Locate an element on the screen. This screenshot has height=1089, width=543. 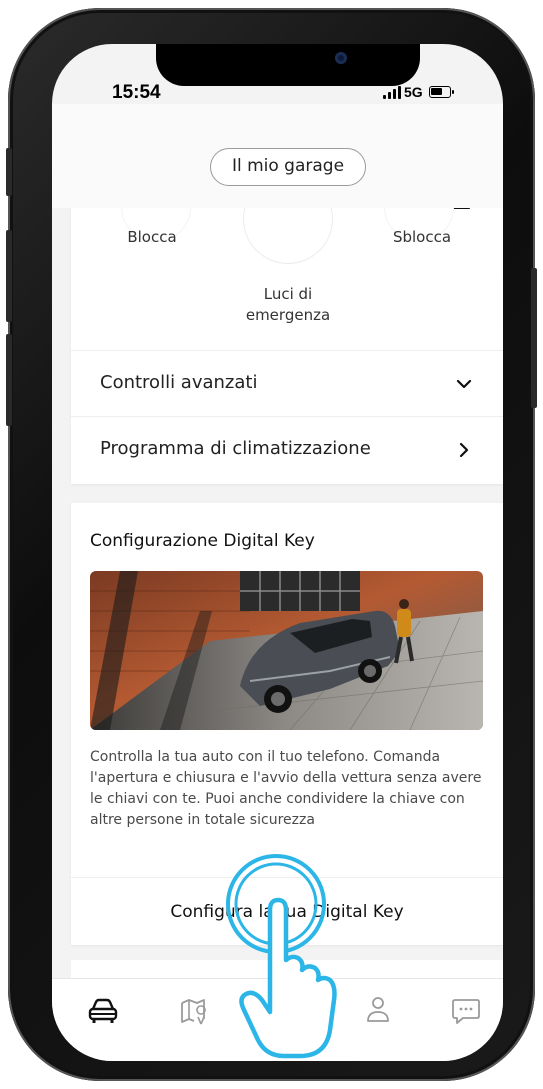
battery-level is located at coordinates (436, 91).